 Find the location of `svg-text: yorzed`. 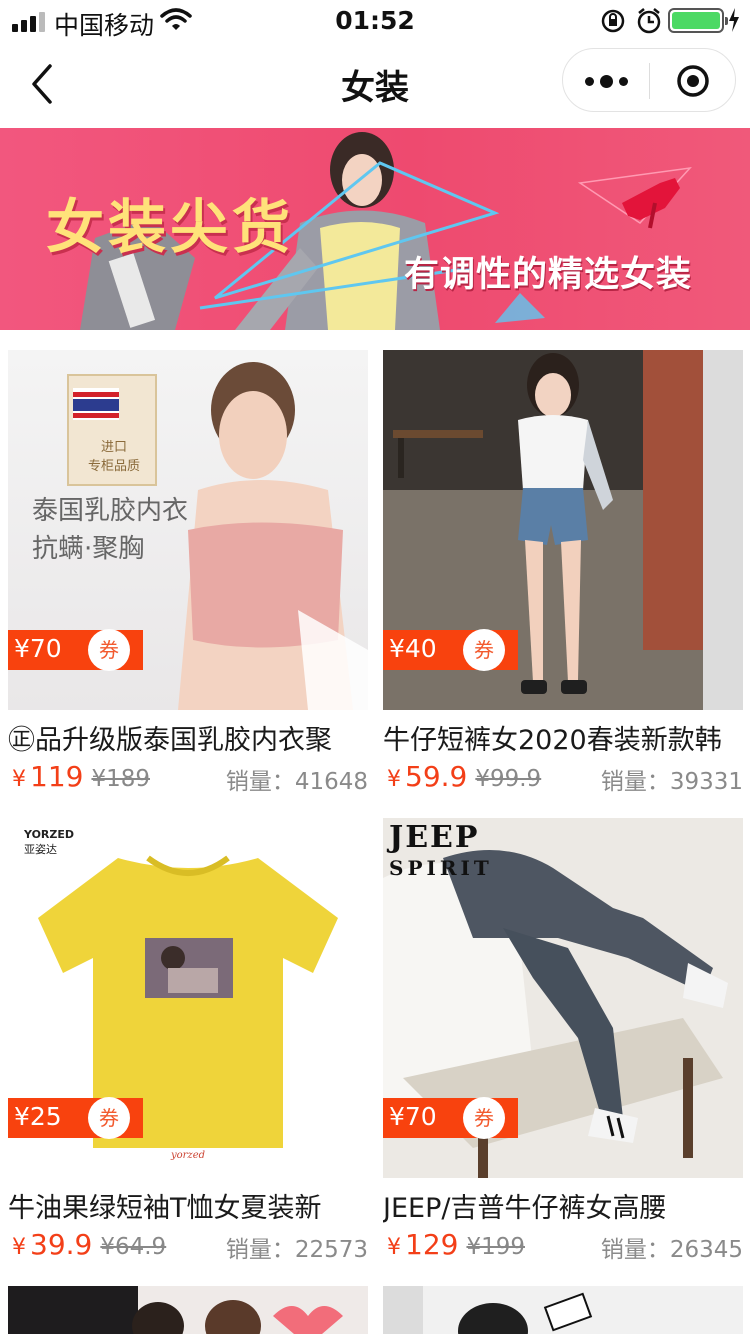

svg-text: yorzed is located at coordinates (187, 1155).